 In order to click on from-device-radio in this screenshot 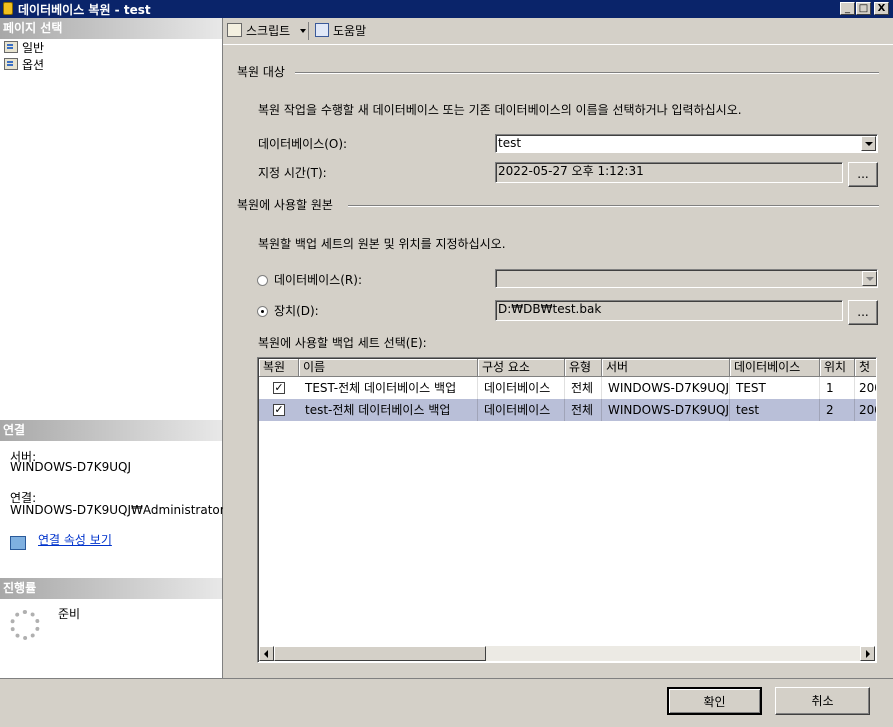, I will do `click(262, 311)`.